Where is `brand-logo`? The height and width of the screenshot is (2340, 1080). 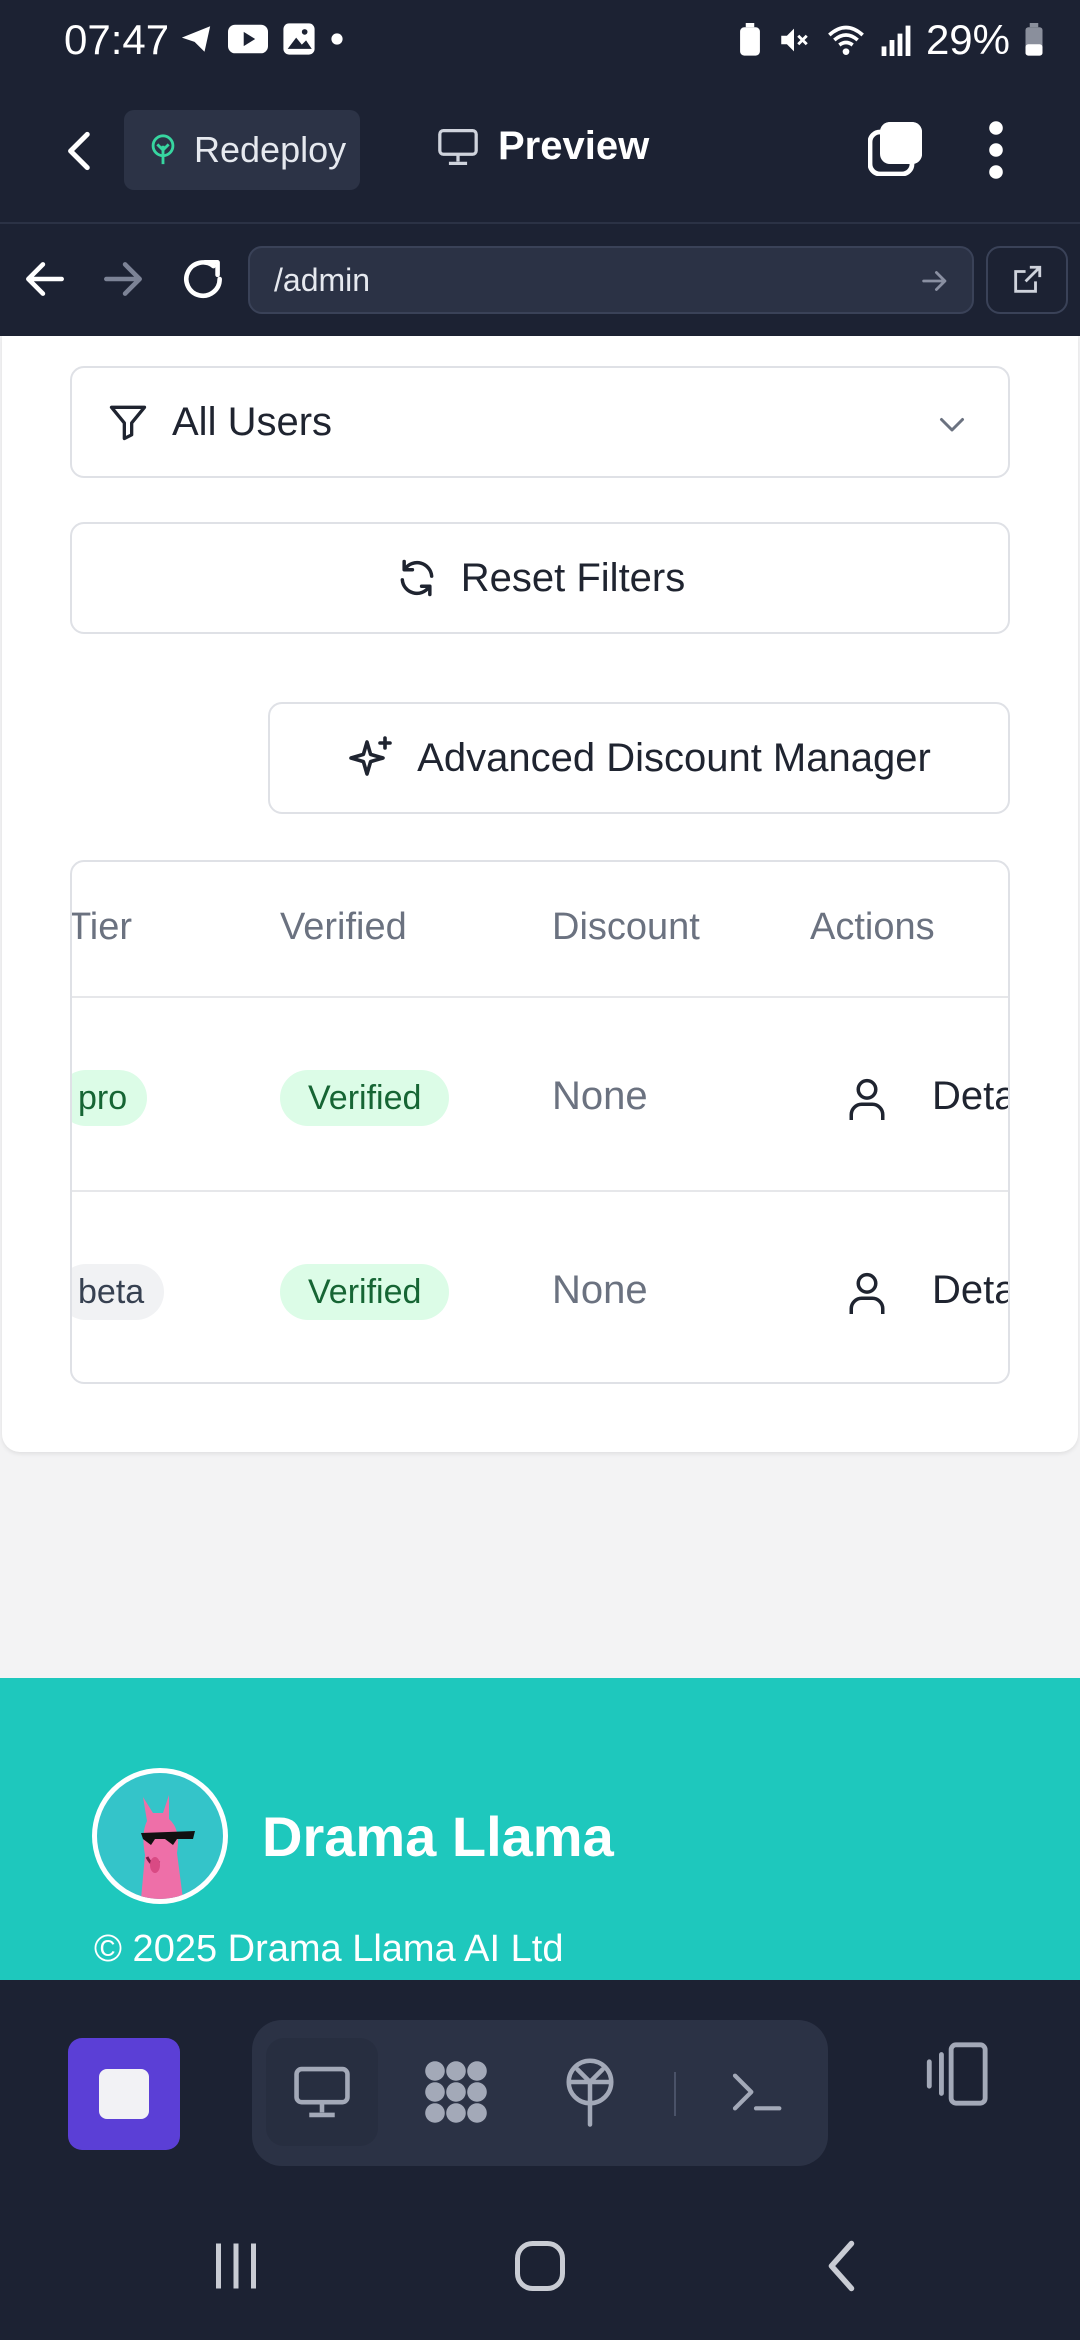
brand-logo is located at coordinates (160, 1836).